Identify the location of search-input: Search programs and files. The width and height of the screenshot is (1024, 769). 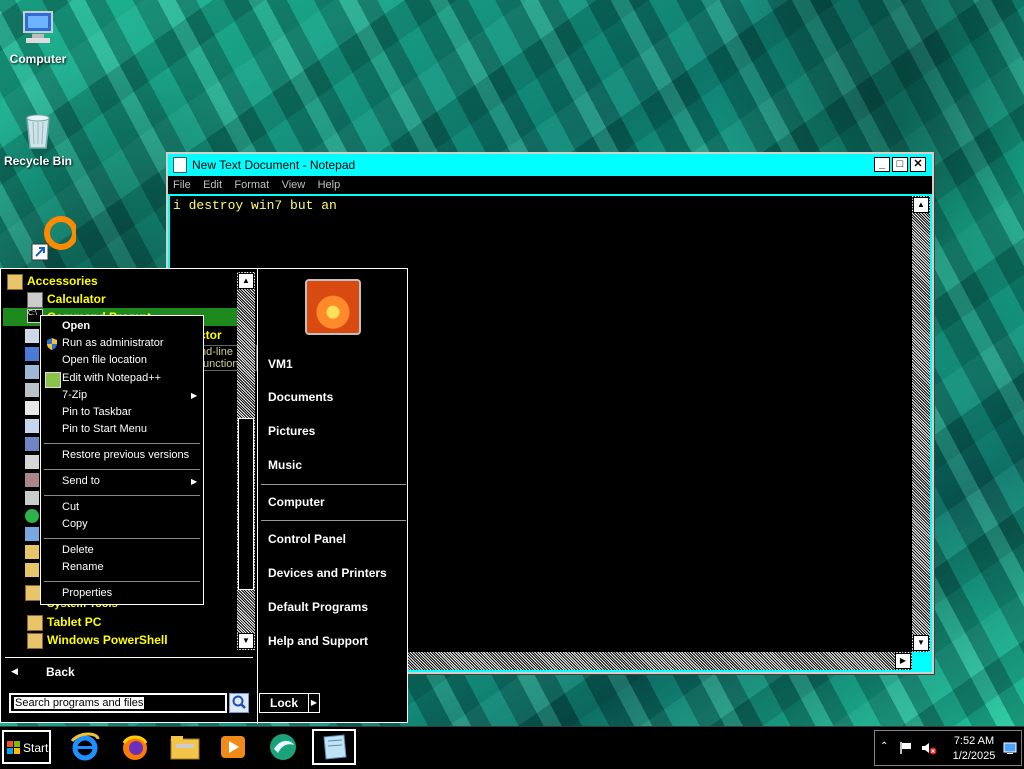
(118, 703).